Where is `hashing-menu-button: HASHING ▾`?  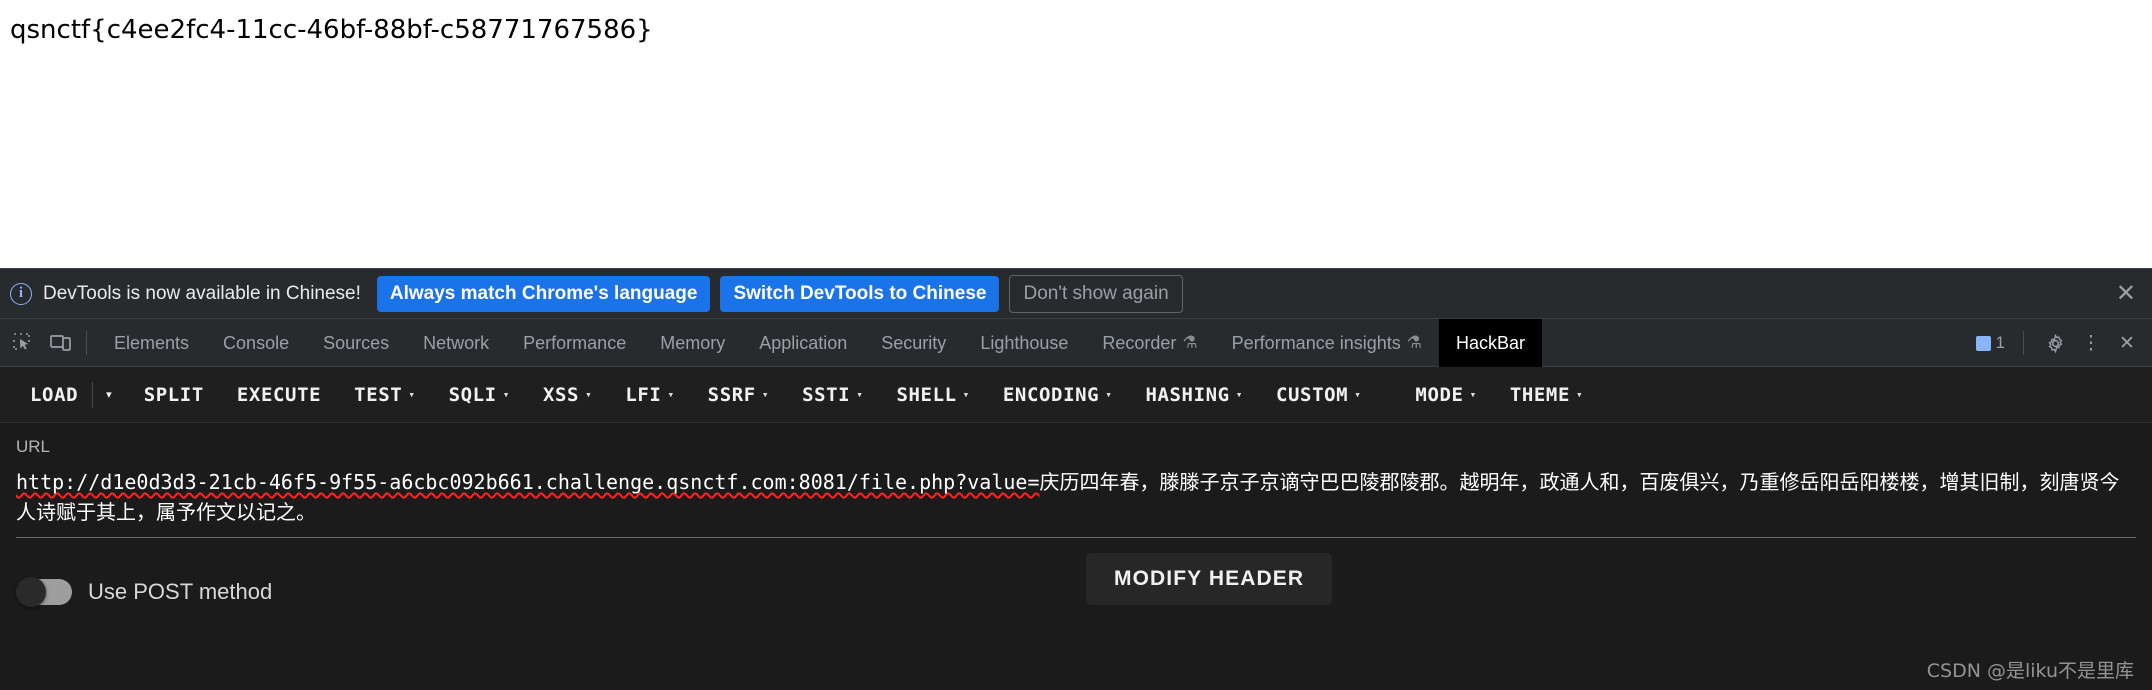
hashing-menu-button: HASHING ▾ is located at coordinates (1194, 395).